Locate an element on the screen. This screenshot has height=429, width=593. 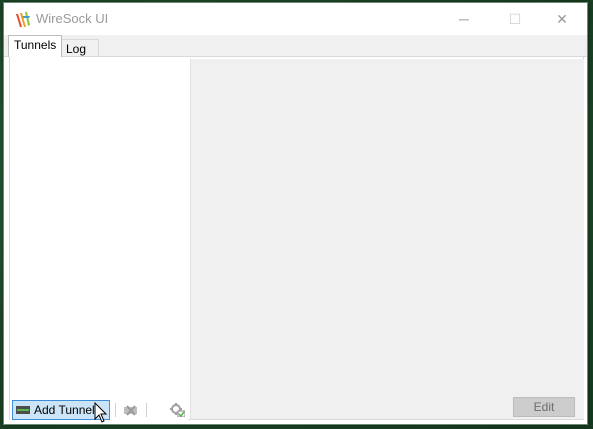
maximize-button: ☐ is located at coordinates (515, 19).